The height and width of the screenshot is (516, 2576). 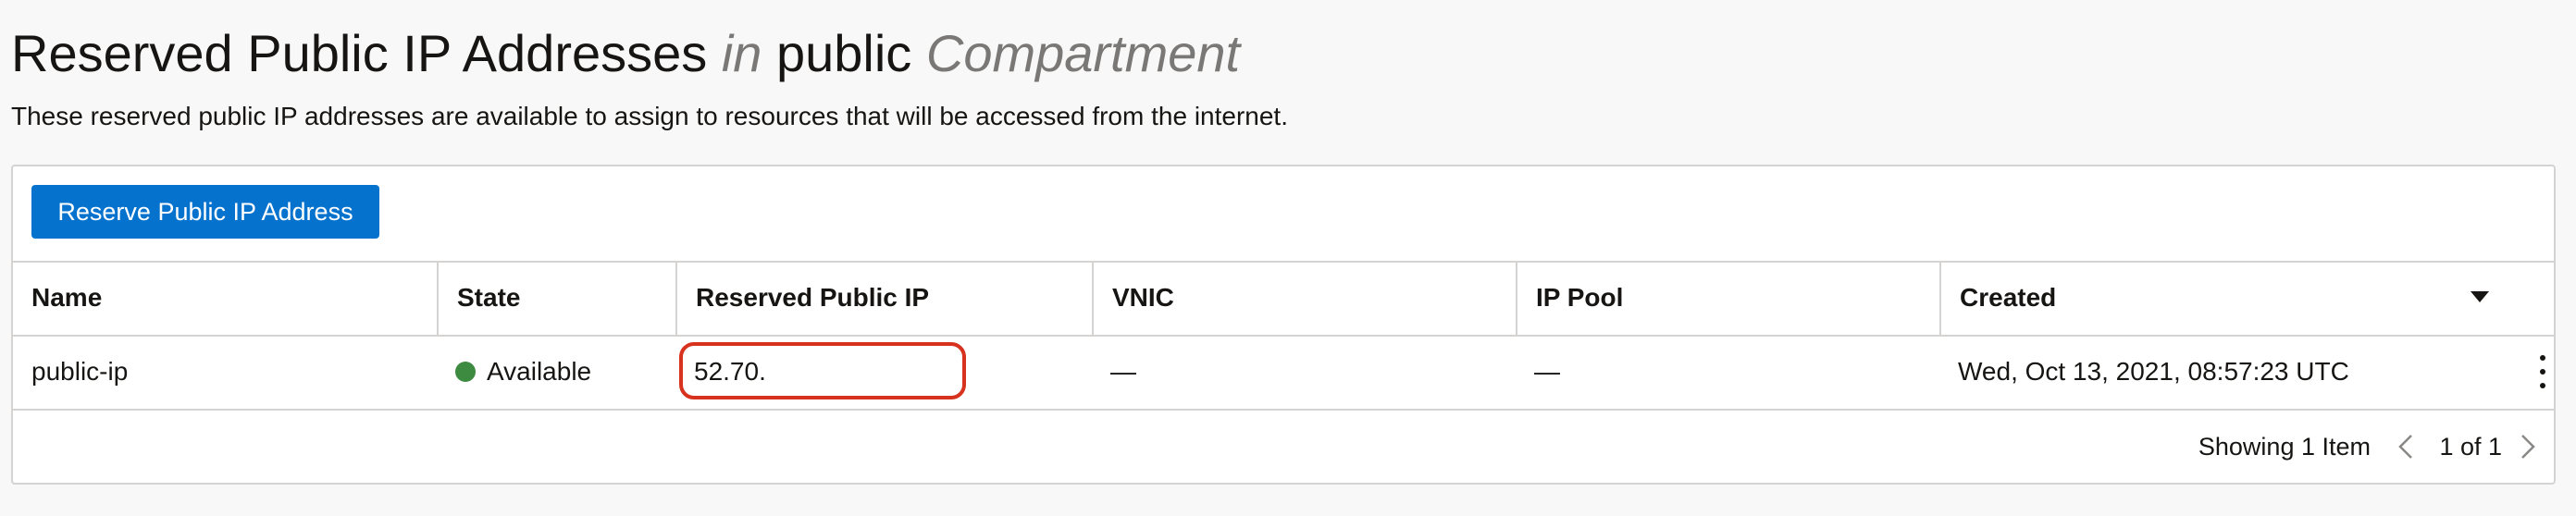 What do you see at coordinates (1304, 298) in the screenshot?
I see `column-header-vnic: VNIC` at bounding box center [1304, 298].